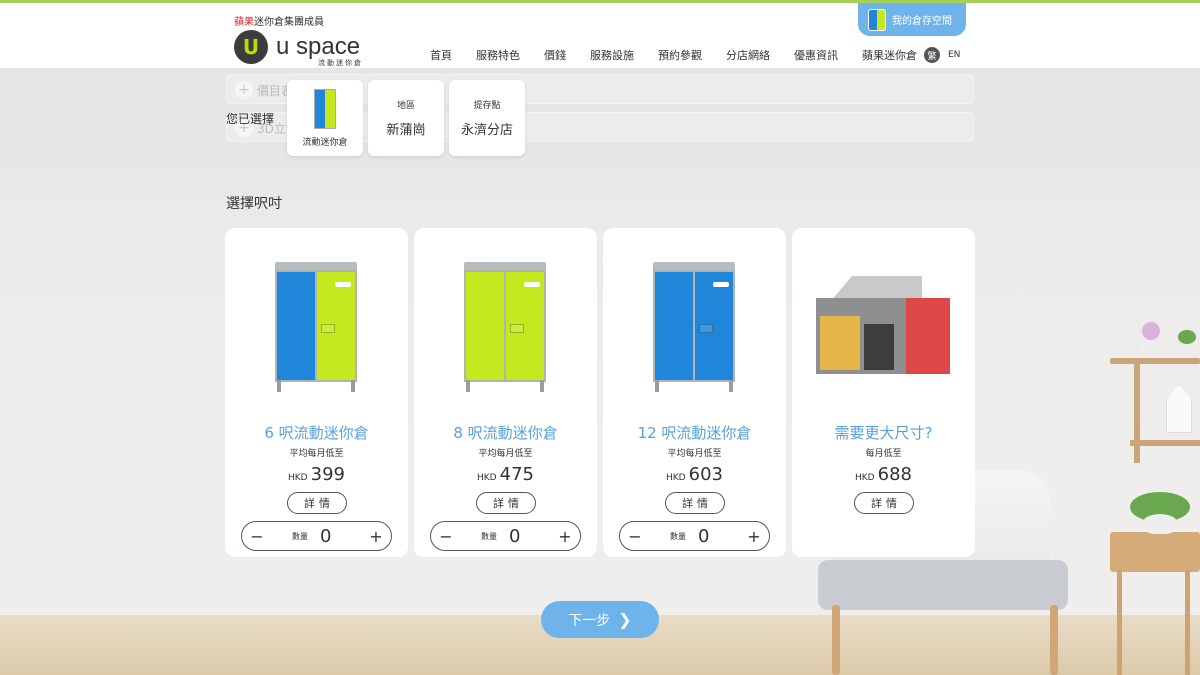  I want to click on lang-zh-button: 繁, so click(932, 55).